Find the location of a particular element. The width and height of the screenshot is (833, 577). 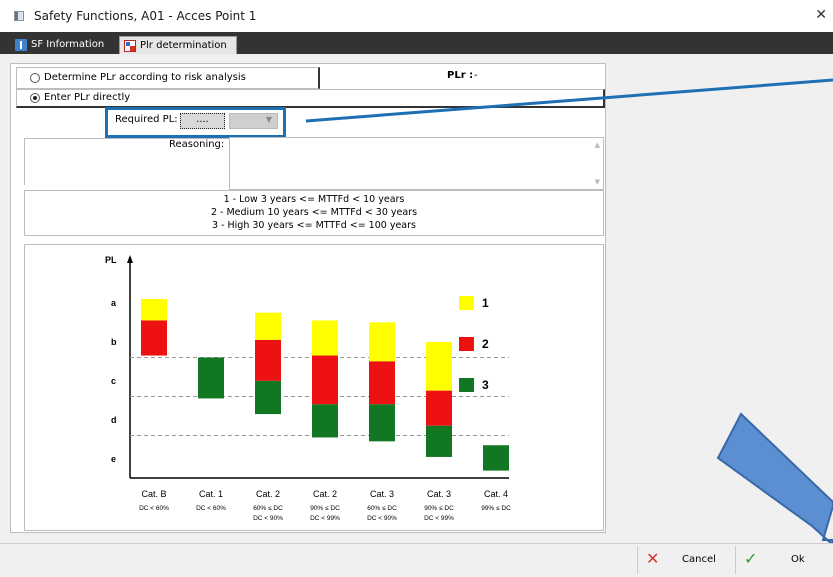

tab-plr-determination: Plr determination is located at coordinates (178, 45).